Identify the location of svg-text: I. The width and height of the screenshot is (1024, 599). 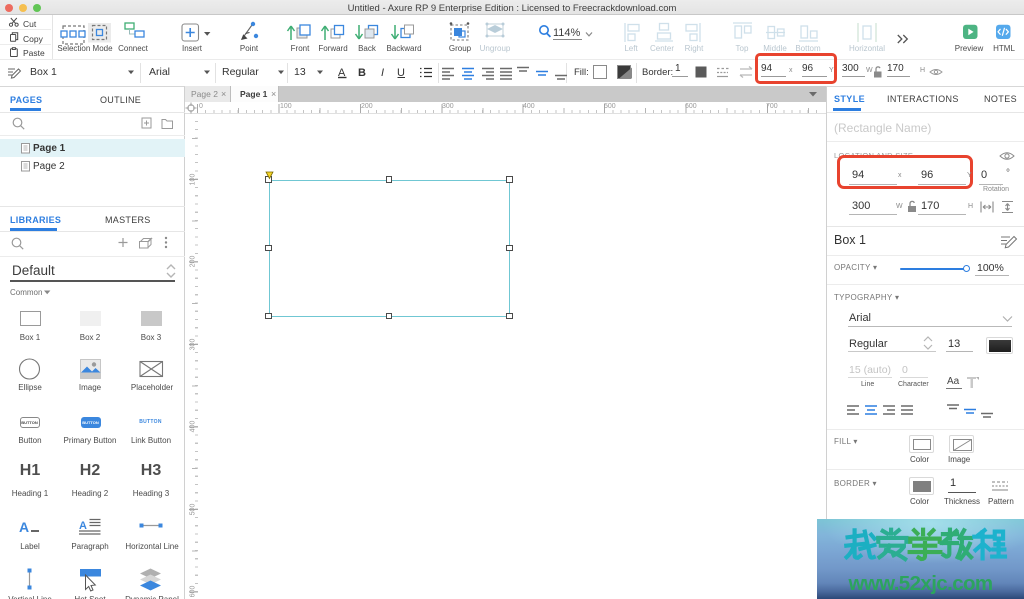
(382, 73).